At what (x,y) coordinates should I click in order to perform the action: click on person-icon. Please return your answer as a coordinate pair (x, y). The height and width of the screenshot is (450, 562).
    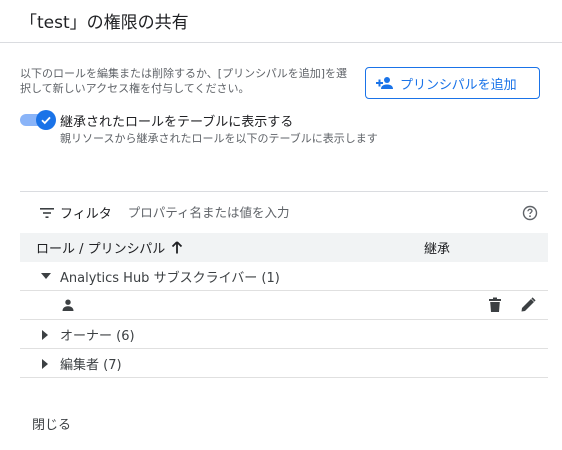
    Looking at the image, I should click on (68, 305).